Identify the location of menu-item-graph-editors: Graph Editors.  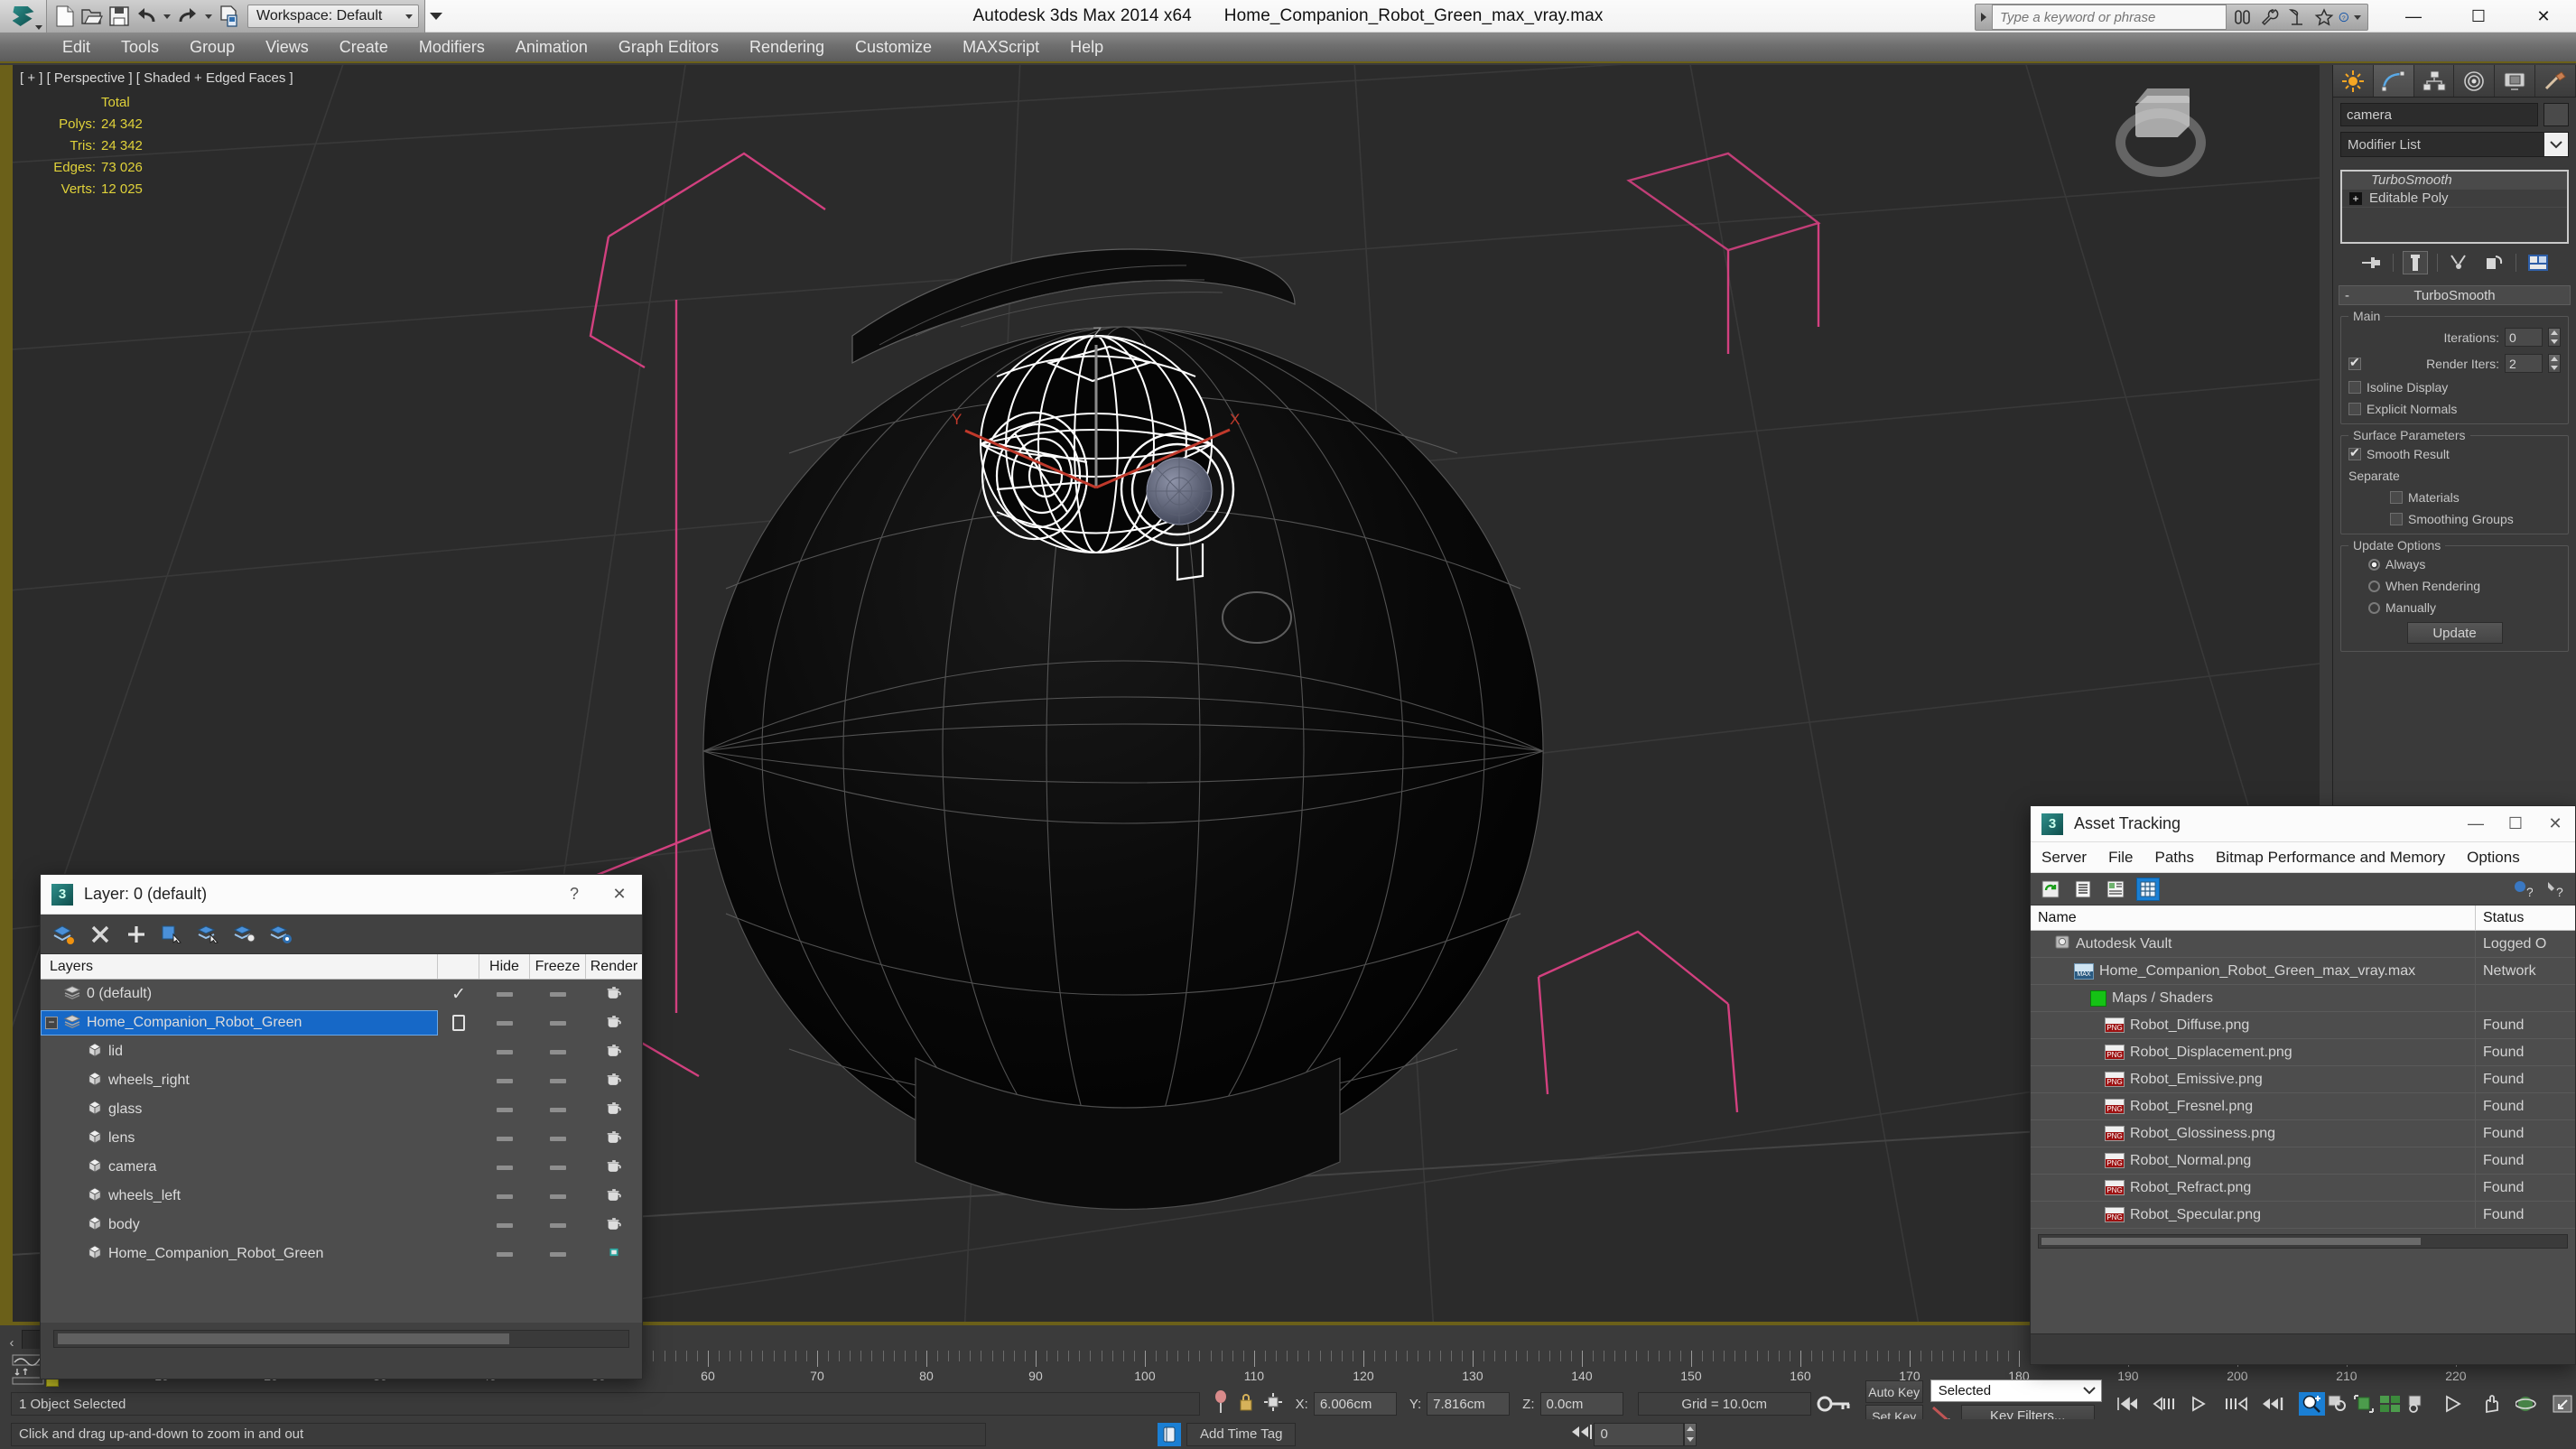
(668, 47).